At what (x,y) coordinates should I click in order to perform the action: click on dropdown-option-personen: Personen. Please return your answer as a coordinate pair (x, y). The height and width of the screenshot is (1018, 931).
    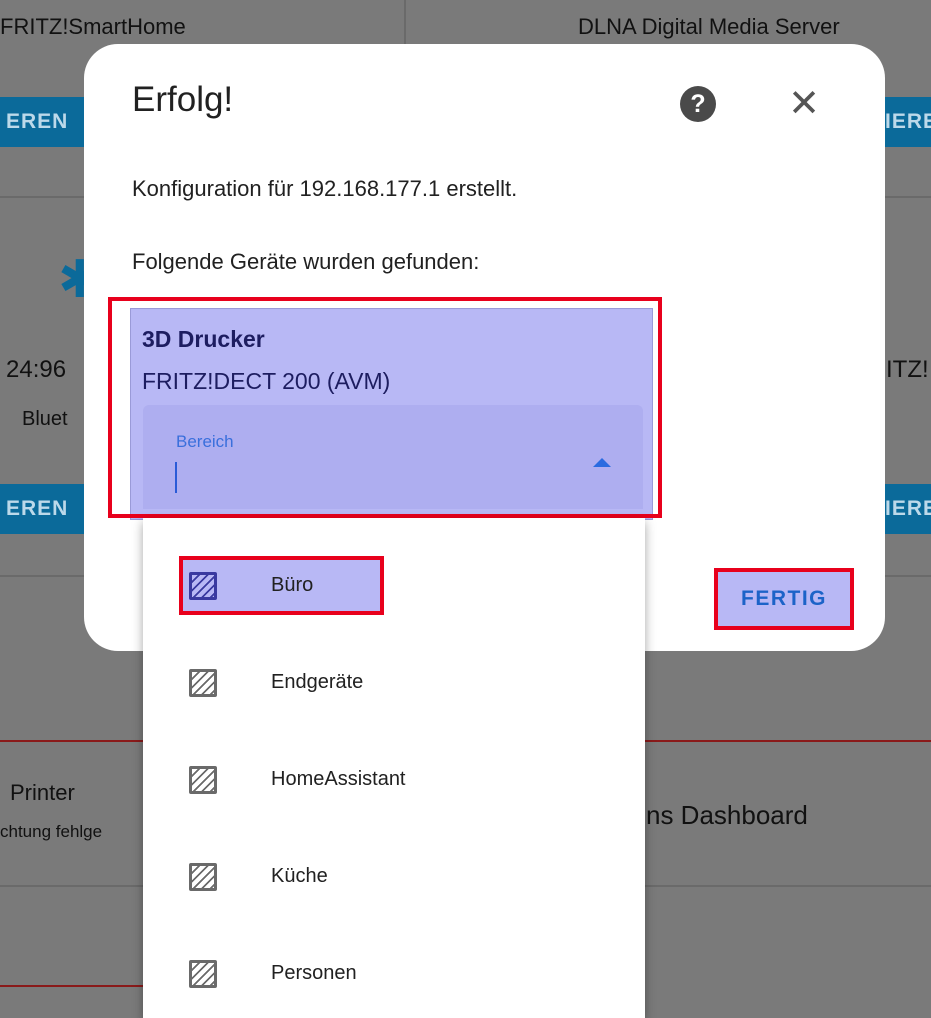
    Looking at the image, I should click on (394, 976).